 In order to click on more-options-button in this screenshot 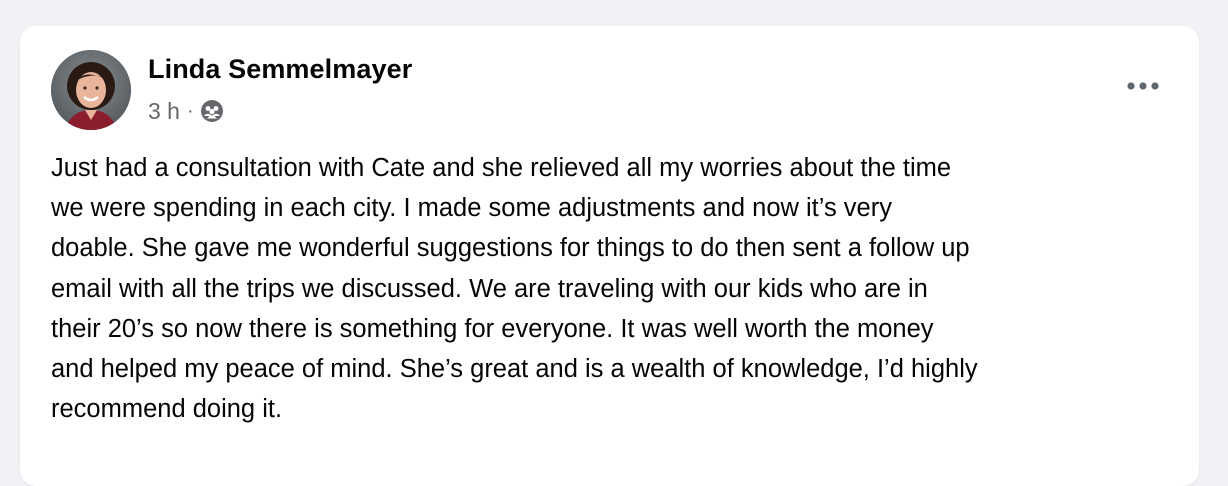, I will do `click(1143, 86)`.